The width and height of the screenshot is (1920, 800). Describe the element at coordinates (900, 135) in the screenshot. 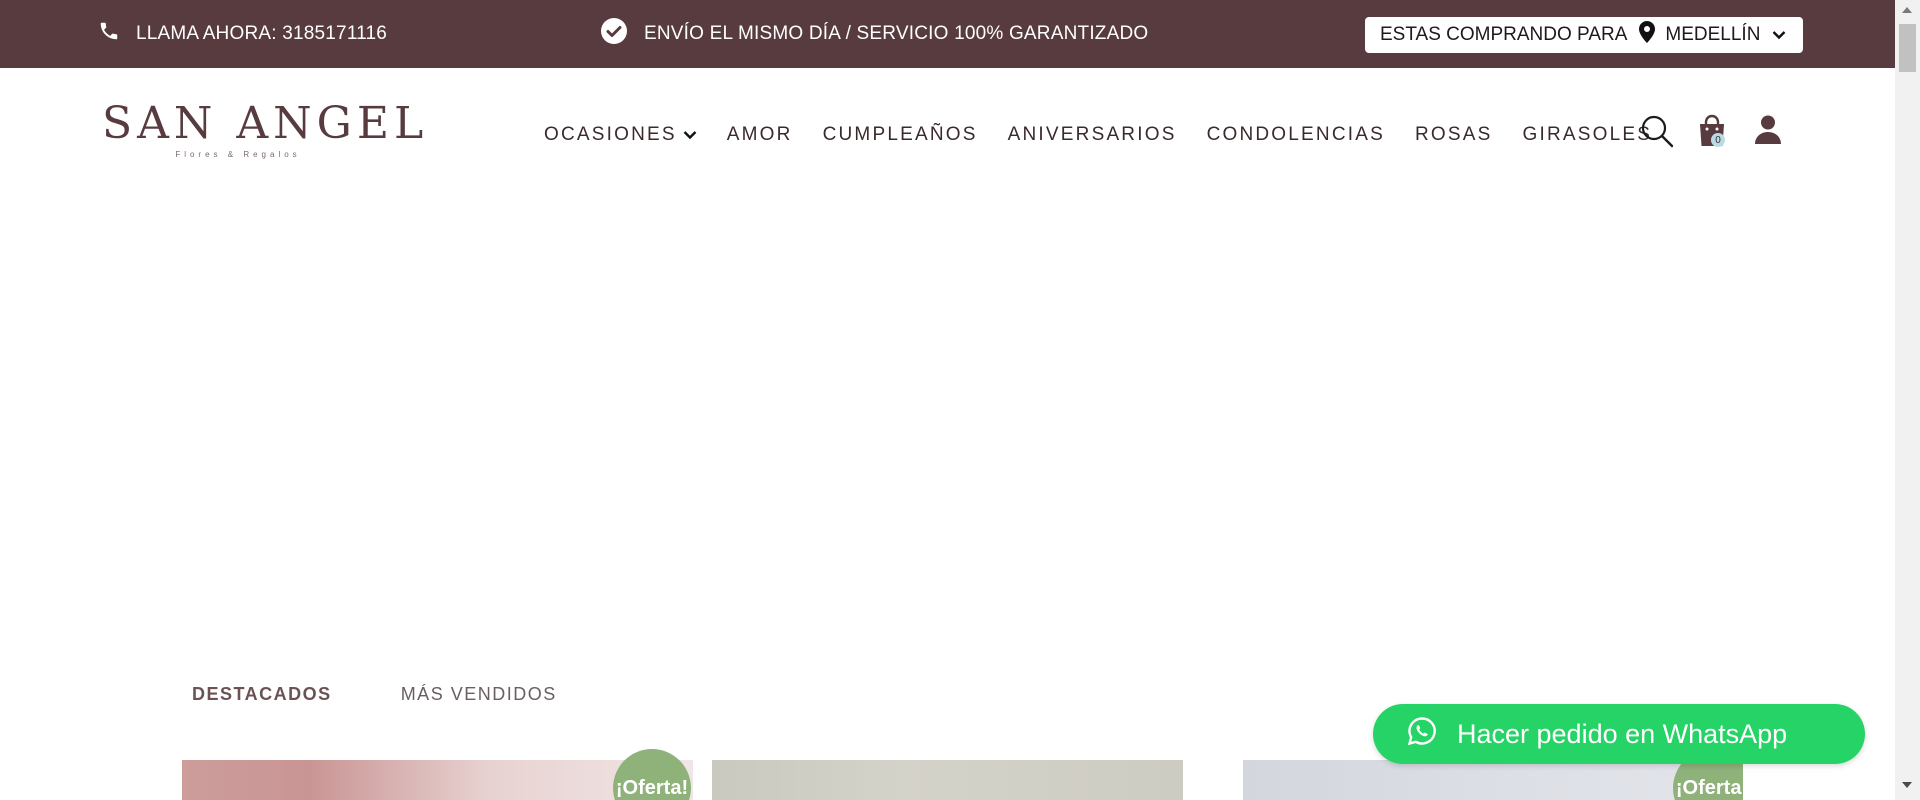

I see `nav-item-cumpleanos: CUMPLEAÑOS` at that location.